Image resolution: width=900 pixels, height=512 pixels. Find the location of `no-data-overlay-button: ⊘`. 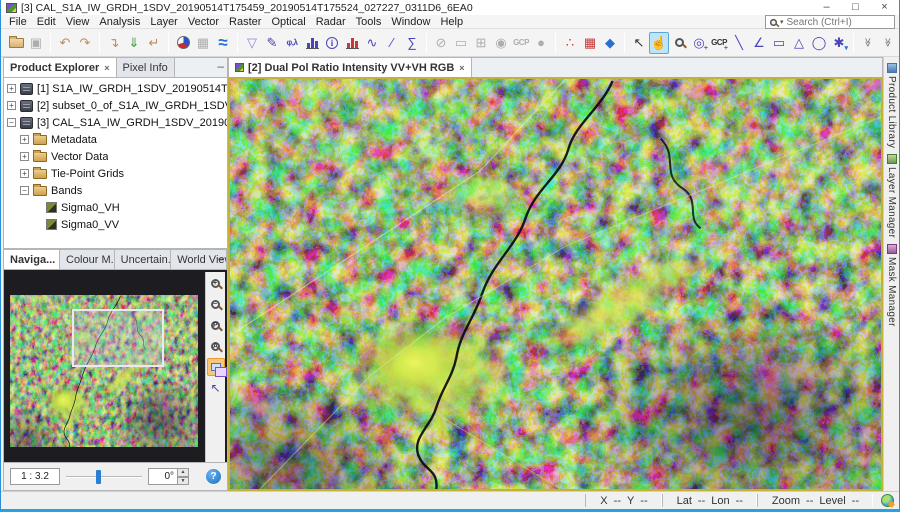

no-data-overlay-button: ⊘ is located at coordinates (441, 43).